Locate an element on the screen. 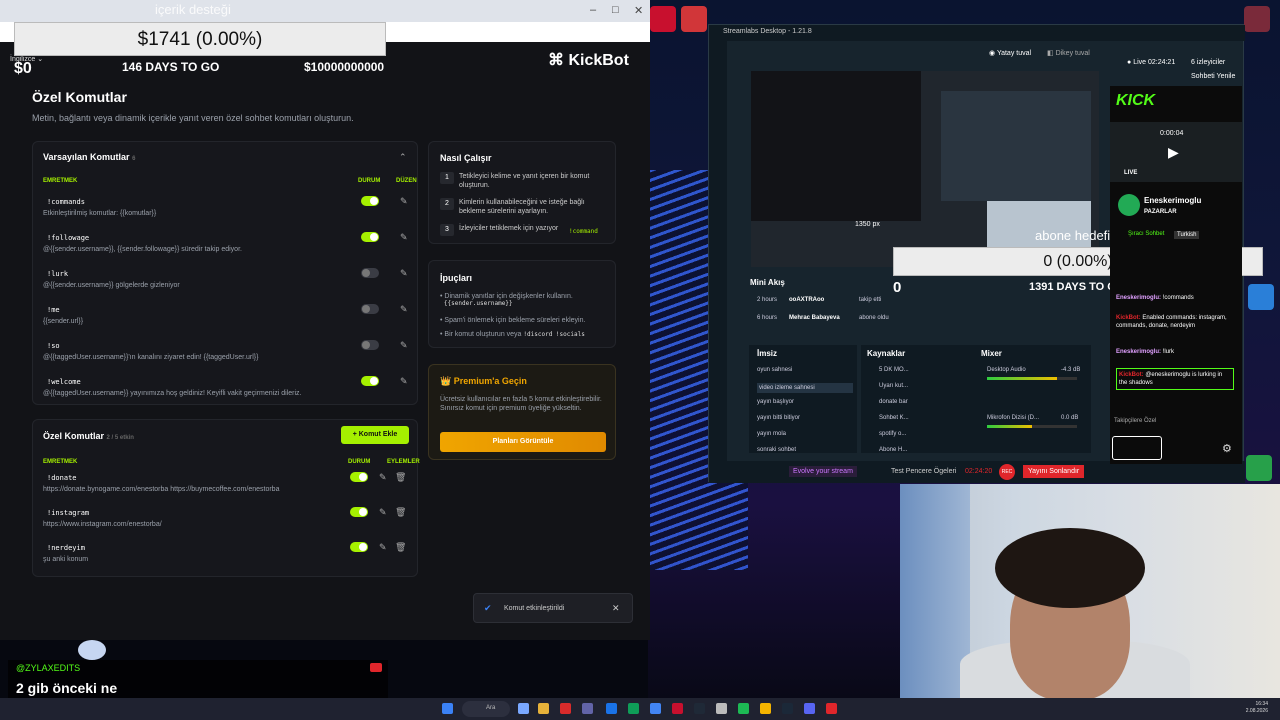 This screenshot has width=1280, height=720. steam-icon is located at coordinates (787, 708).